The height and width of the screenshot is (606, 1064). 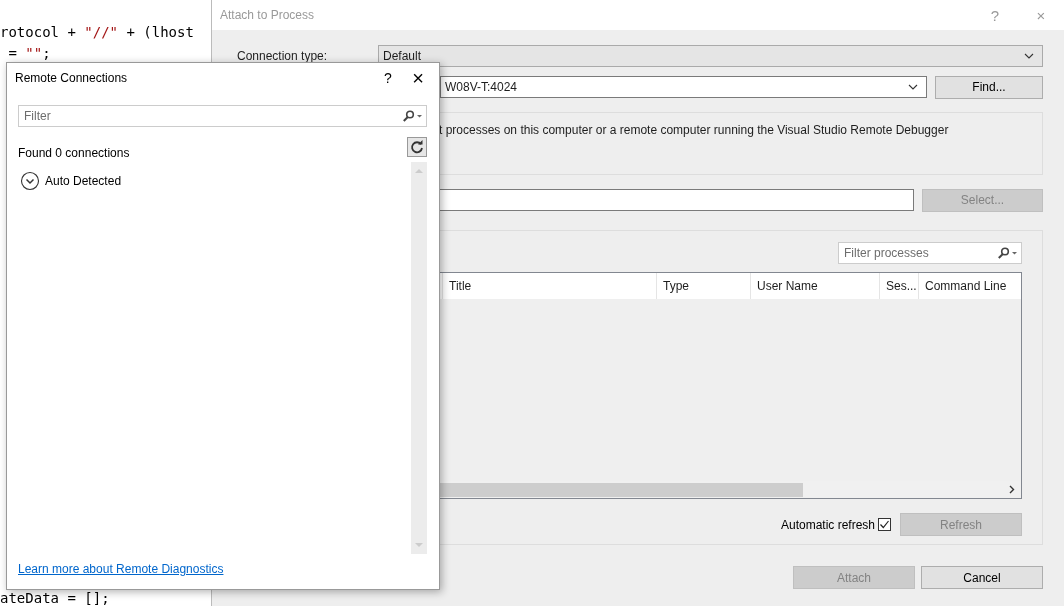 What do you see at coordinates (283, 56) in the screenshot?
I see `field-label: Connection type:` at bounding box center [283, 56].